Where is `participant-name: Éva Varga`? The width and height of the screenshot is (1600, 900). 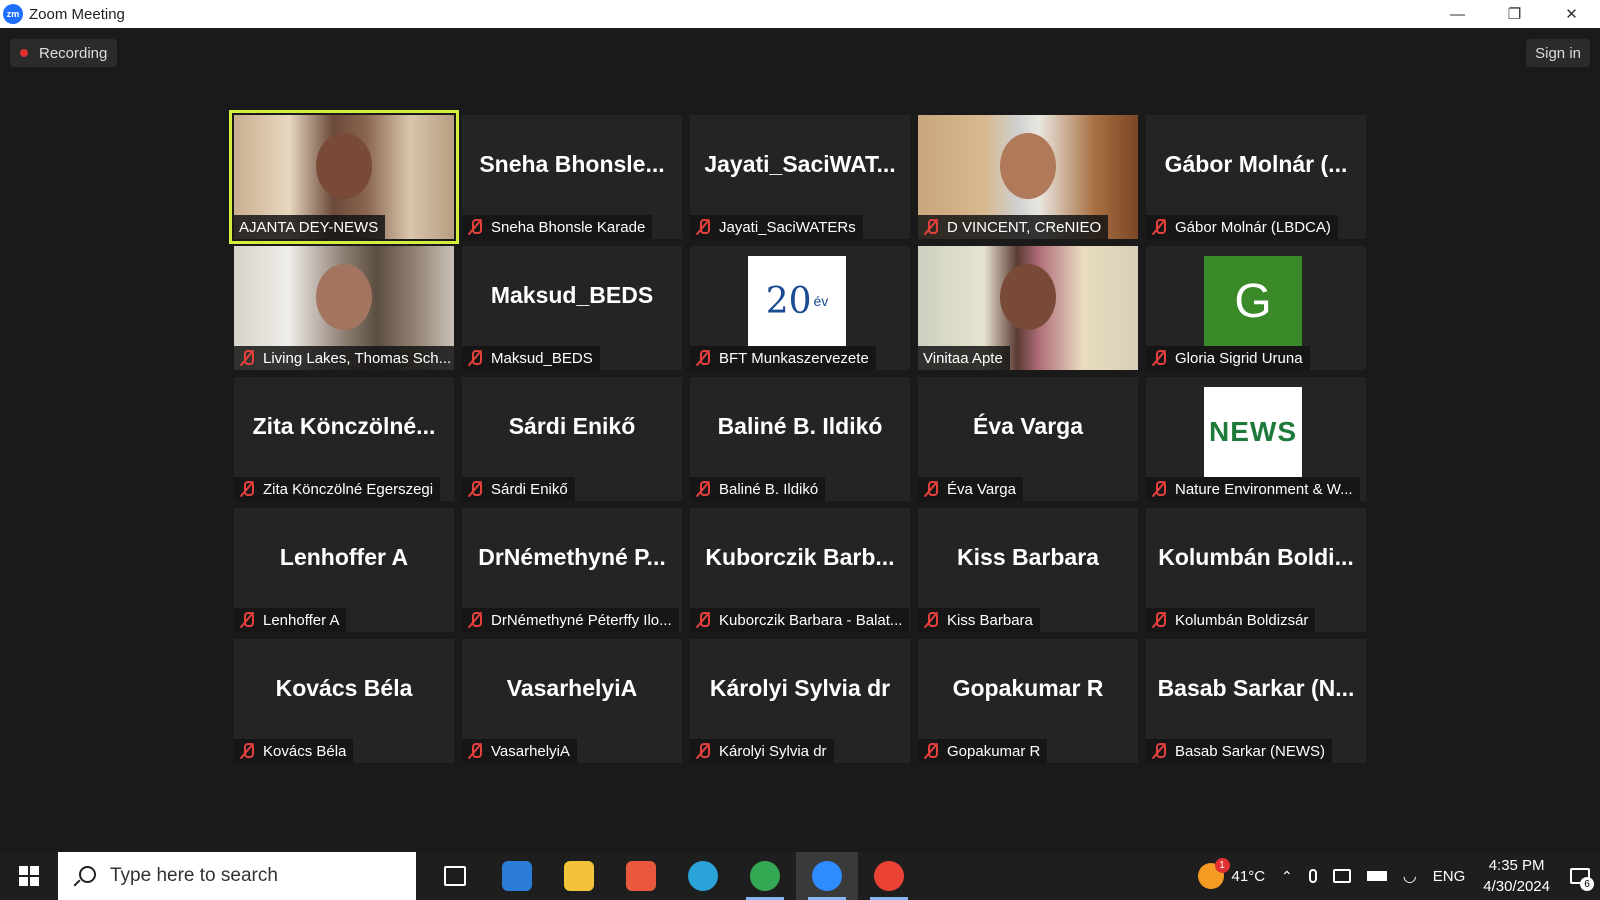
participant-name: Éva Varga is located at coordinates (981, 489).